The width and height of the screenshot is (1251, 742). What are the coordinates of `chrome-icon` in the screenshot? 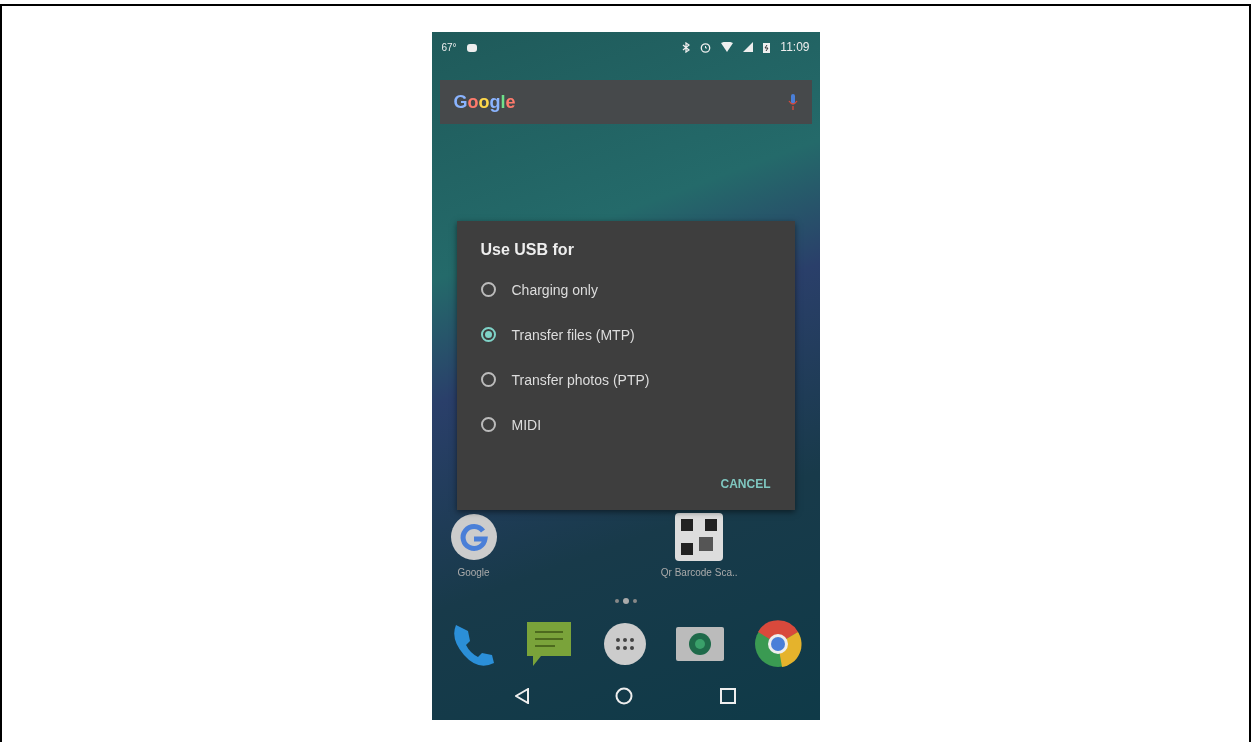 It's located at (777, 644).